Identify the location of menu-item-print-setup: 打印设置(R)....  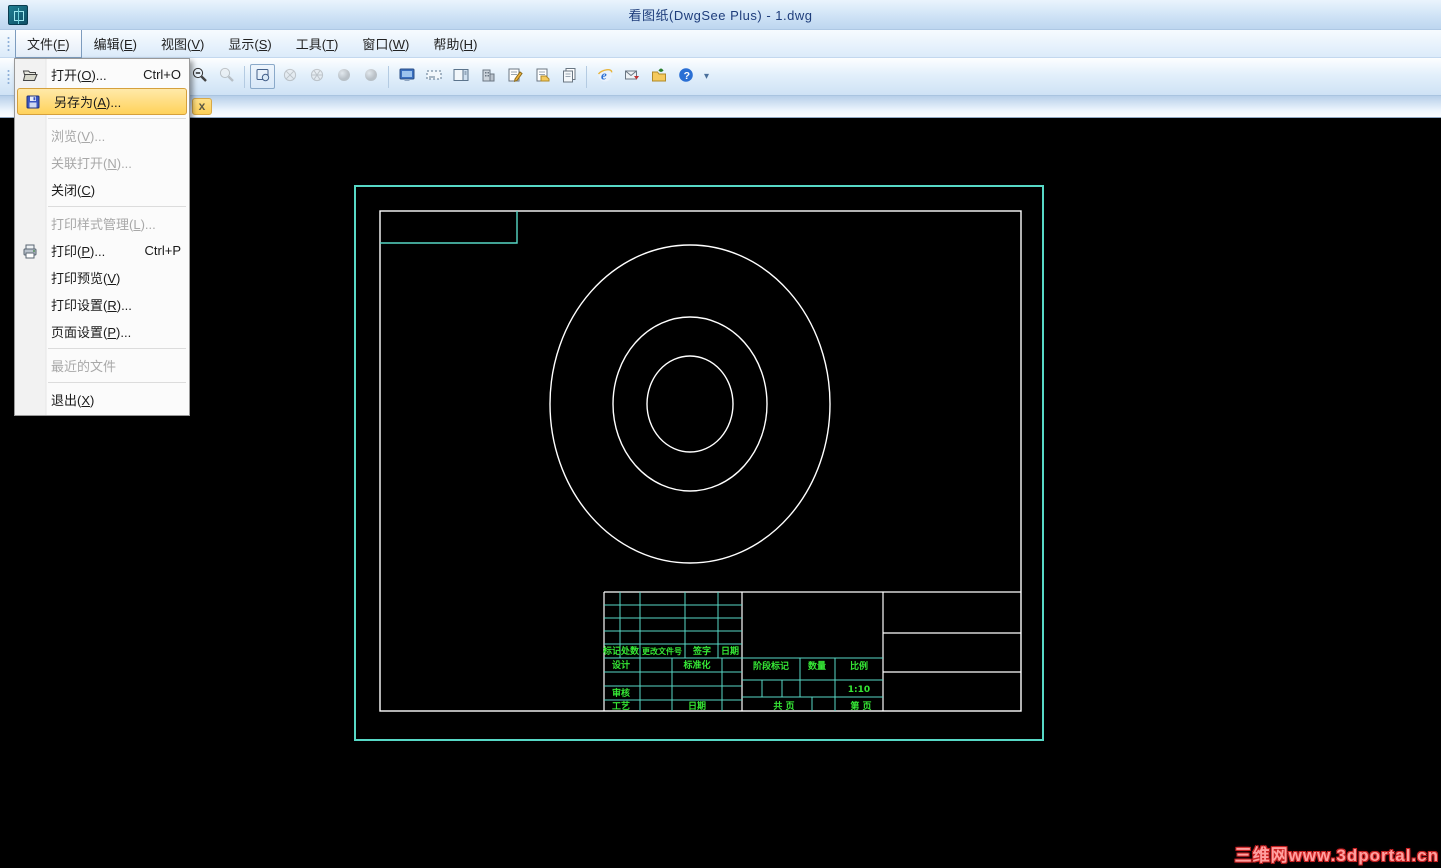
(102, 304).